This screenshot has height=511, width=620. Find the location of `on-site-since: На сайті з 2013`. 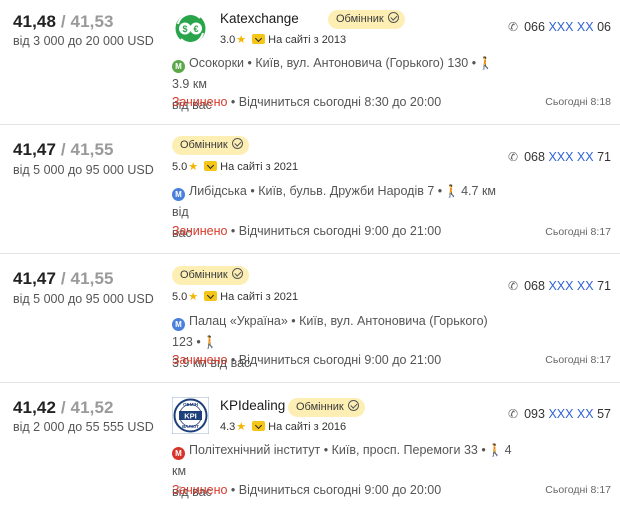

on-site-since: На сайті з 2013 is located at coordinates (307, 40).